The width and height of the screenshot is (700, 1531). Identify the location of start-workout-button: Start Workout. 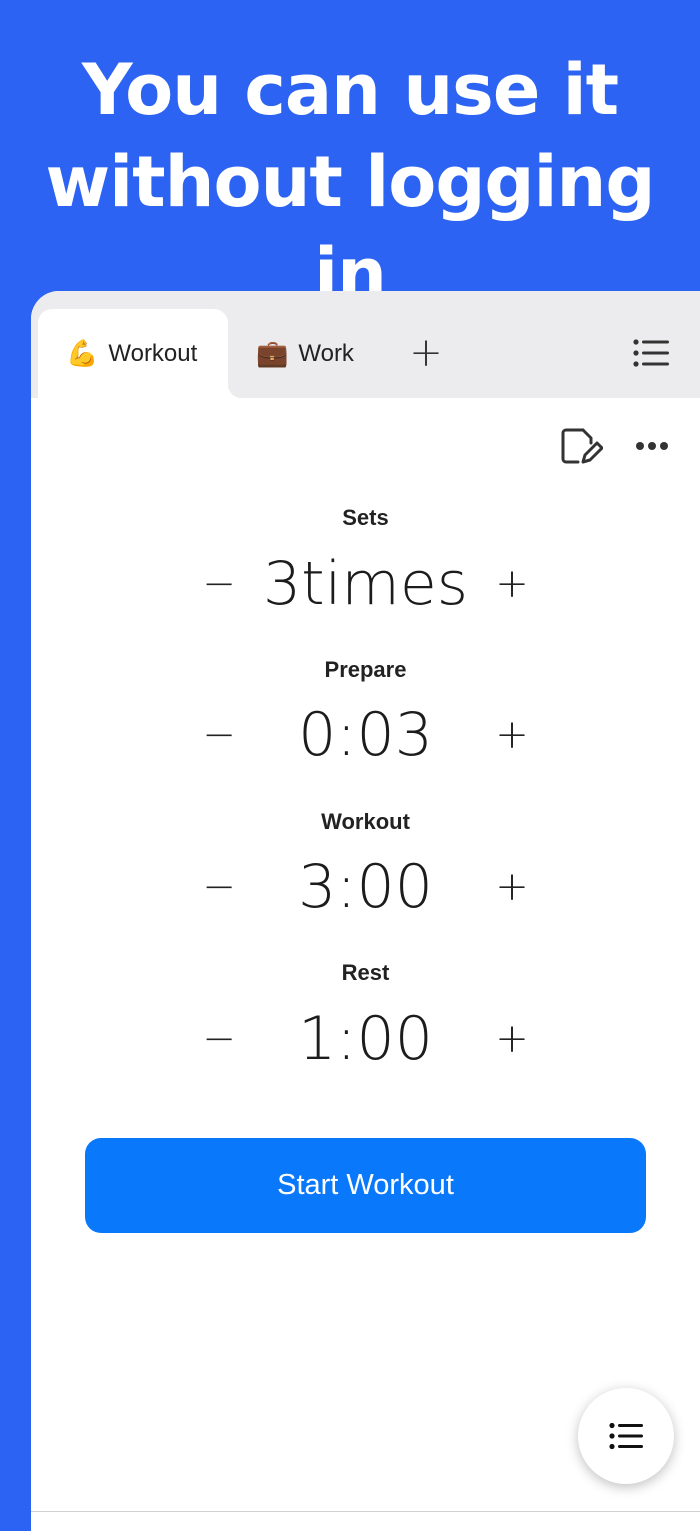
(365, 1185).